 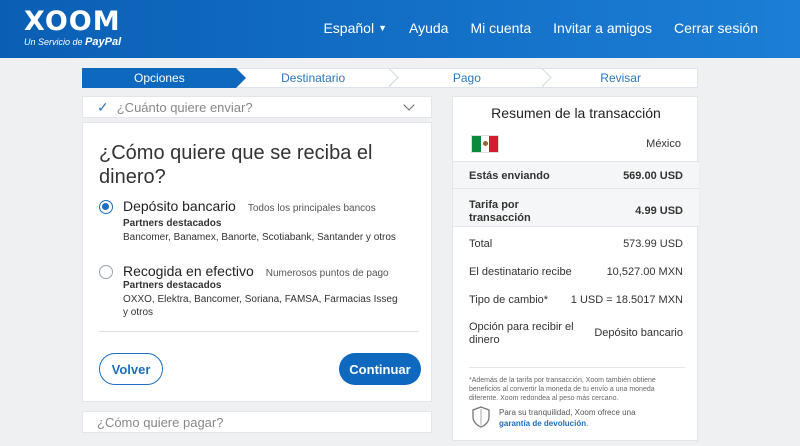 I want to click on amount-section-header: ✓ ¿Cuánto quiere enviar?, so click(x=257, y=107).